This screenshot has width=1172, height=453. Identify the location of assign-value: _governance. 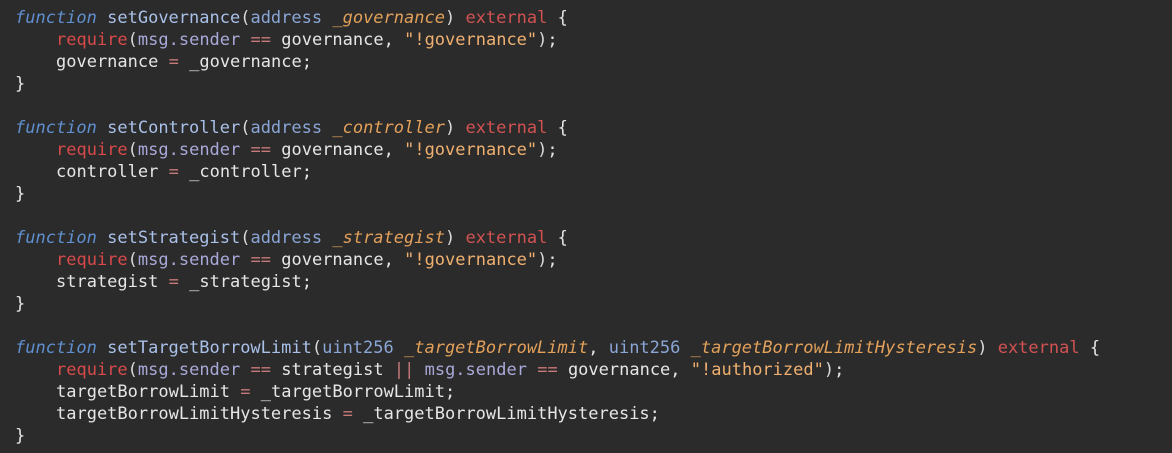
(245, 62).